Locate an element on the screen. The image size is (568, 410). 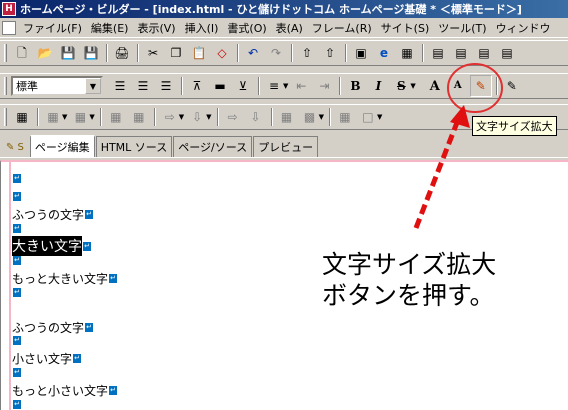
eraser-icon: ◇ is located at coordinates (222, 53).